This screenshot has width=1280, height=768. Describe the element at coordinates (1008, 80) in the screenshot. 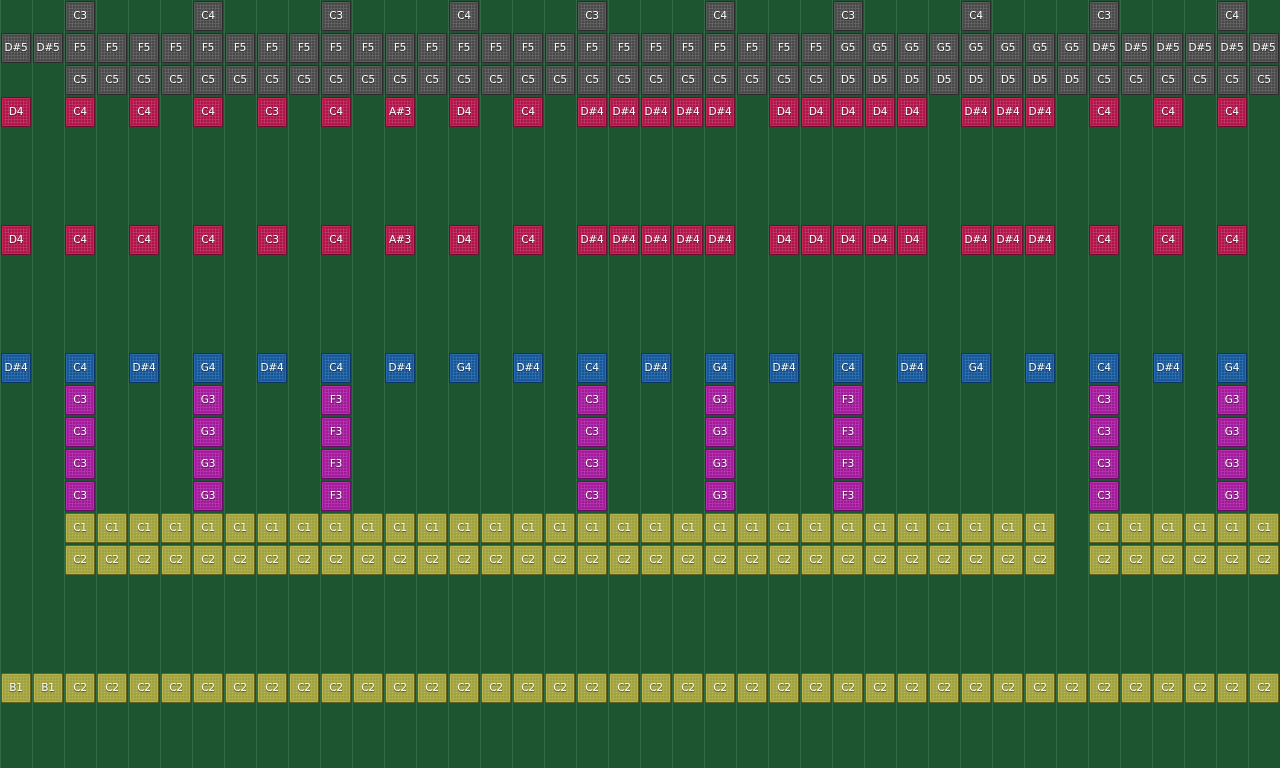

I see `note-cell: D5` at that location.